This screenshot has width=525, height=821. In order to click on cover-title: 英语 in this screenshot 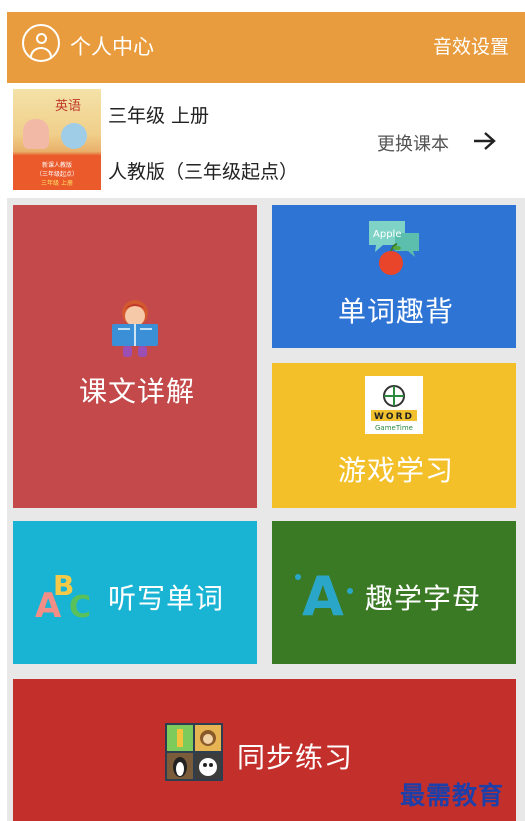, I will do `click(68, 106)`.